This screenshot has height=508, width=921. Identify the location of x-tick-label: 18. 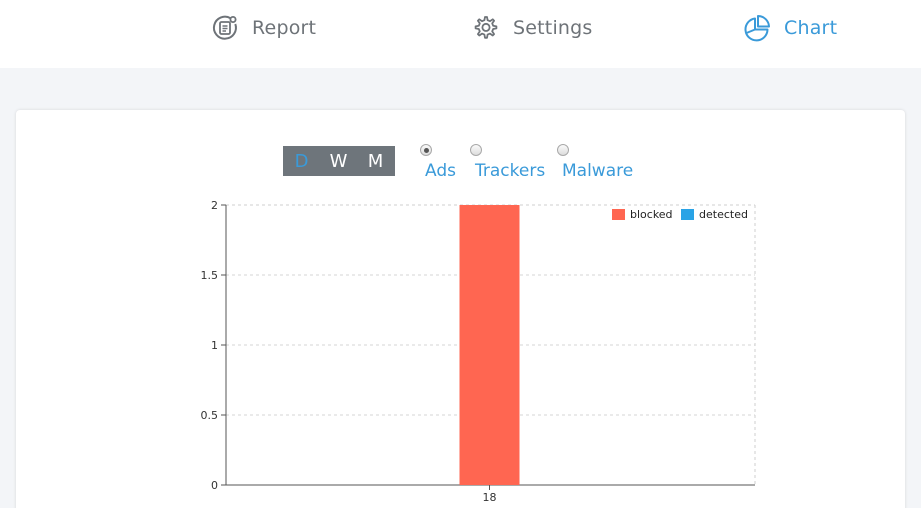
(490, 497).